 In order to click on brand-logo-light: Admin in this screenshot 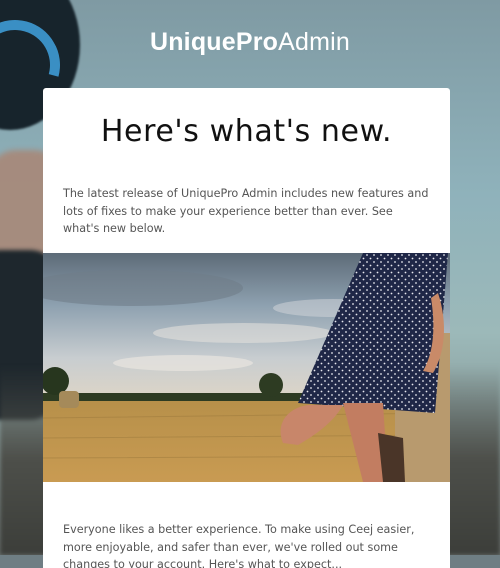, I will do `click(314, 42)`.